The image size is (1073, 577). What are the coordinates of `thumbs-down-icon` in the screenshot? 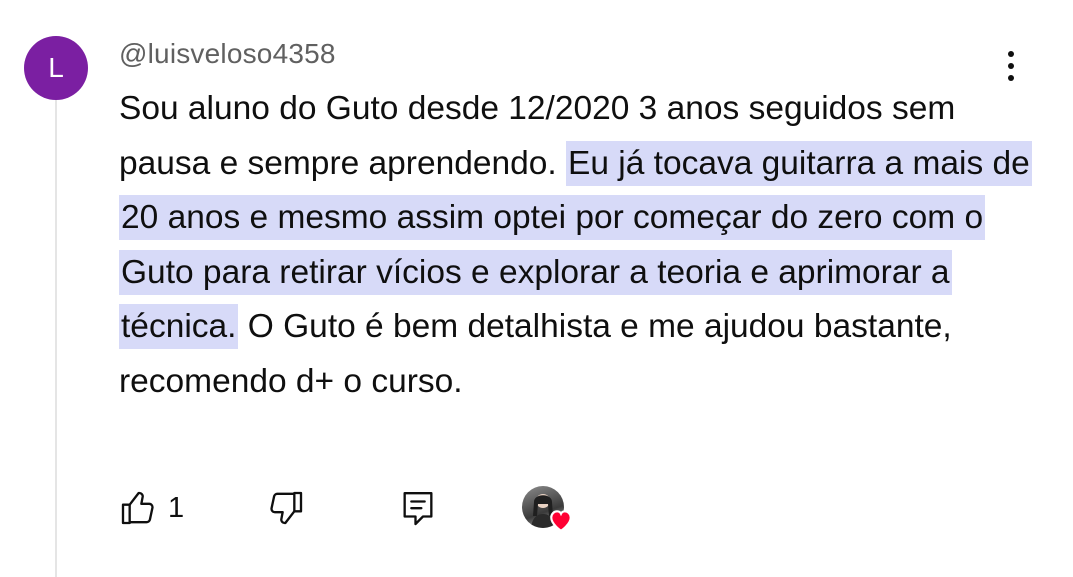 It's located at (286, 508).